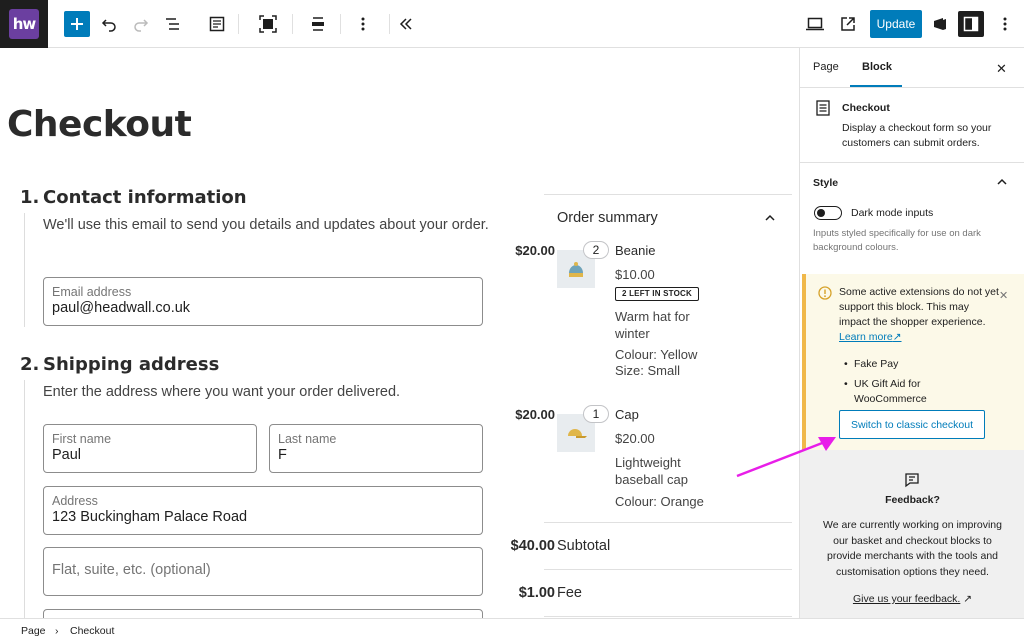 The height and width of the screenshot is (640, 1024). Describe the element at coordinates (92, 292) in the screenshot. I see `email-field-label: Email address` at that location.